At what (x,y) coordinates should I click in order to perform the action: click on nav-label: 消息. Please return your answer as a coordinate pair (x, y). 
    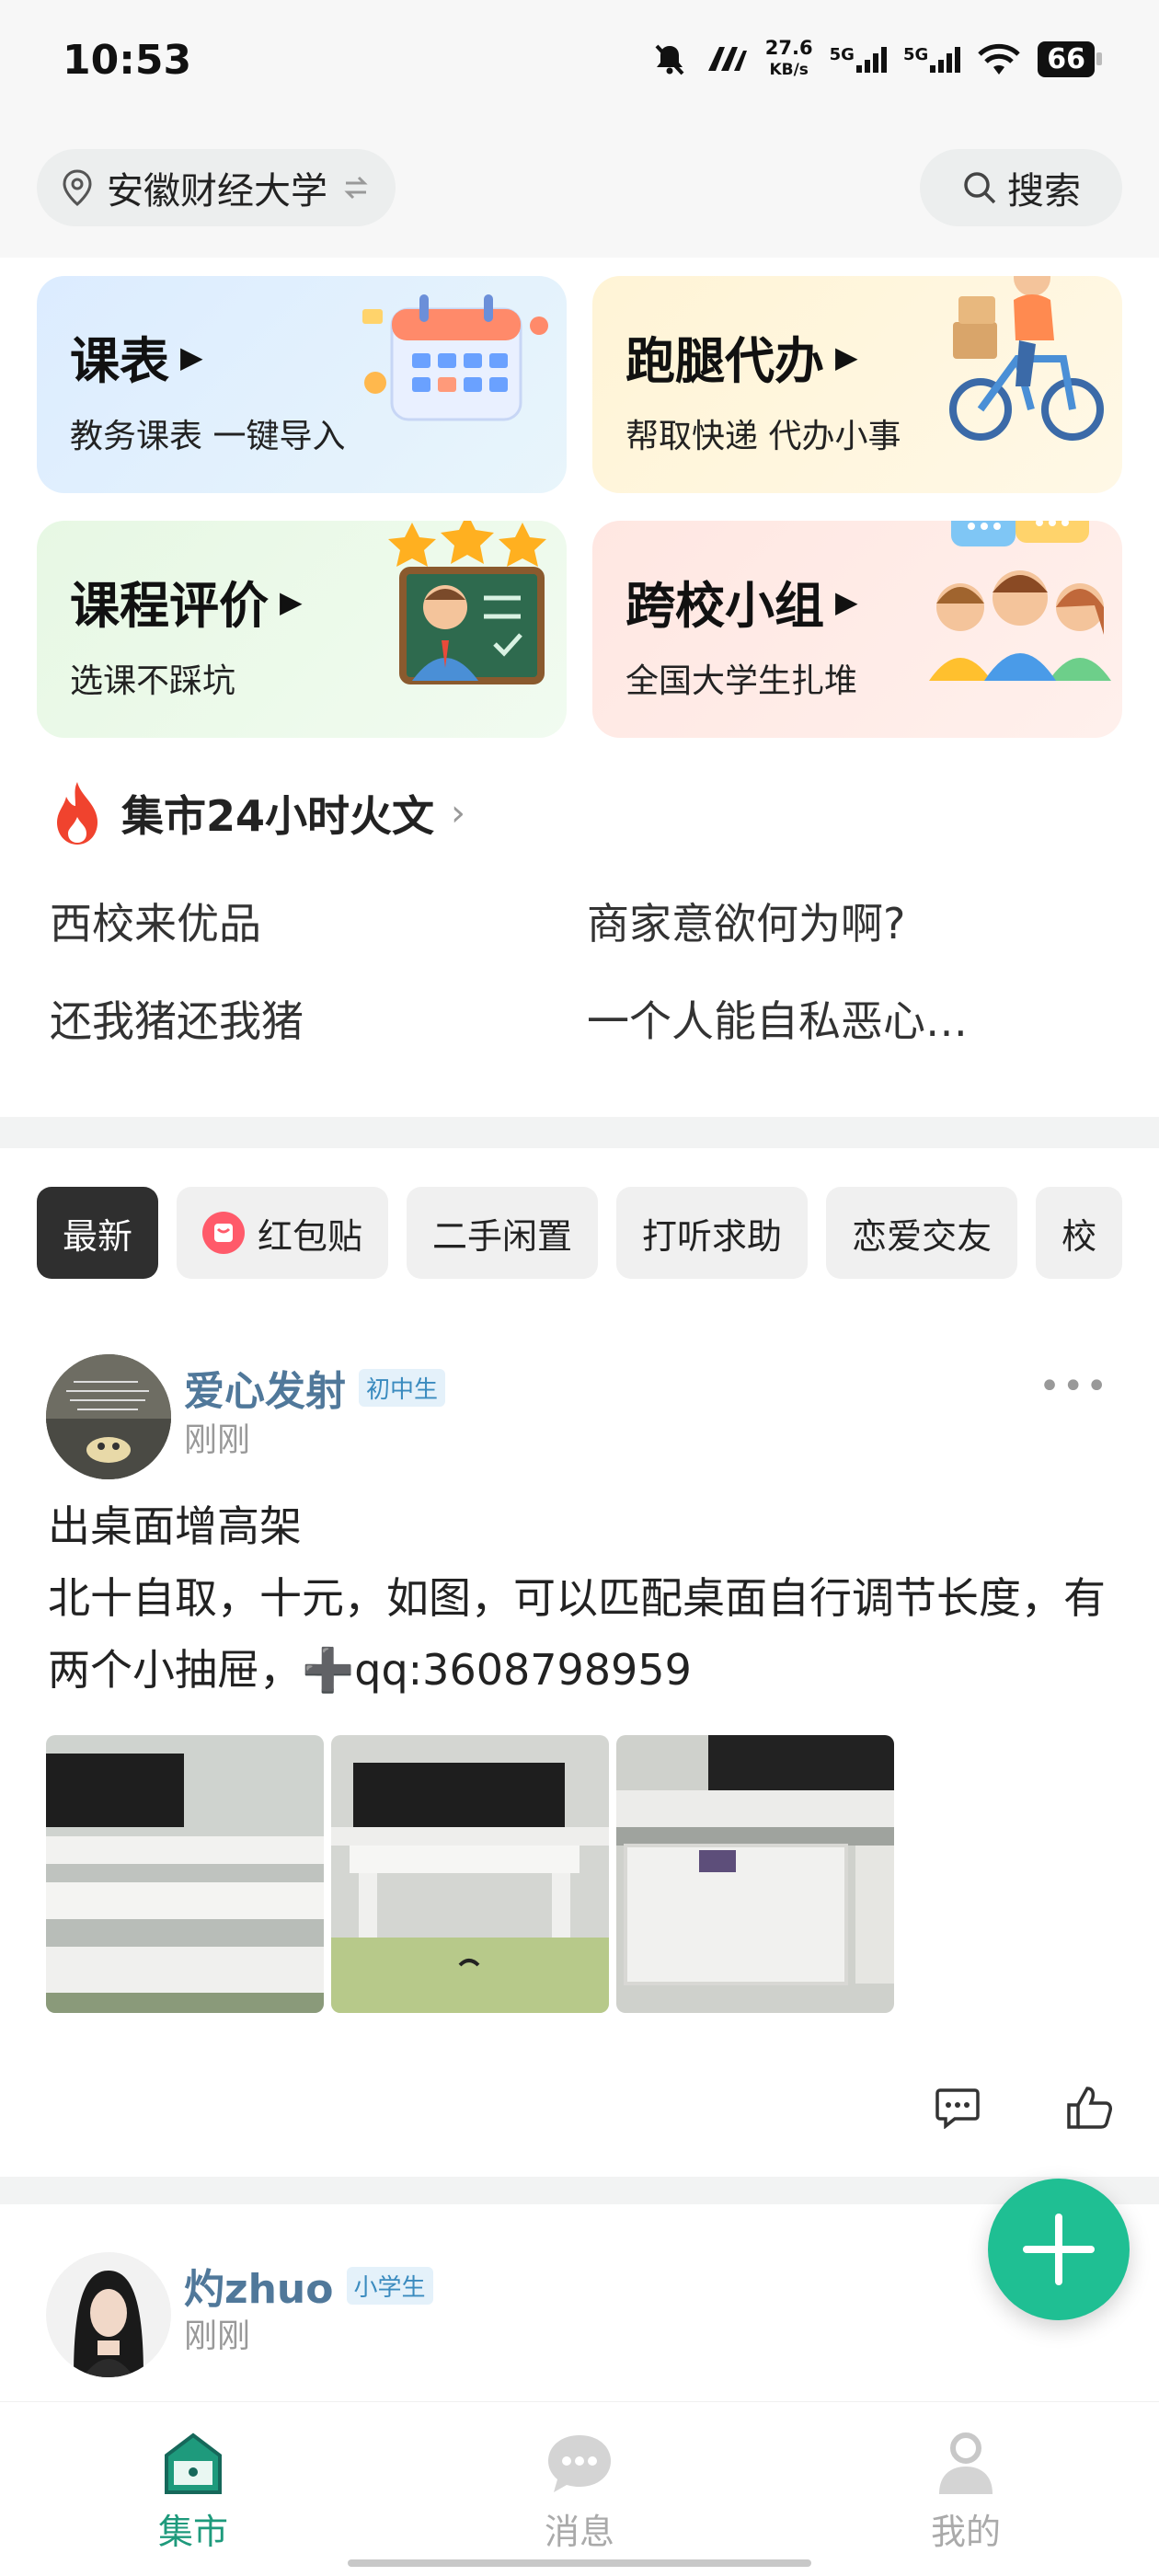
    Looking at the image, I should click on (579, 2532).